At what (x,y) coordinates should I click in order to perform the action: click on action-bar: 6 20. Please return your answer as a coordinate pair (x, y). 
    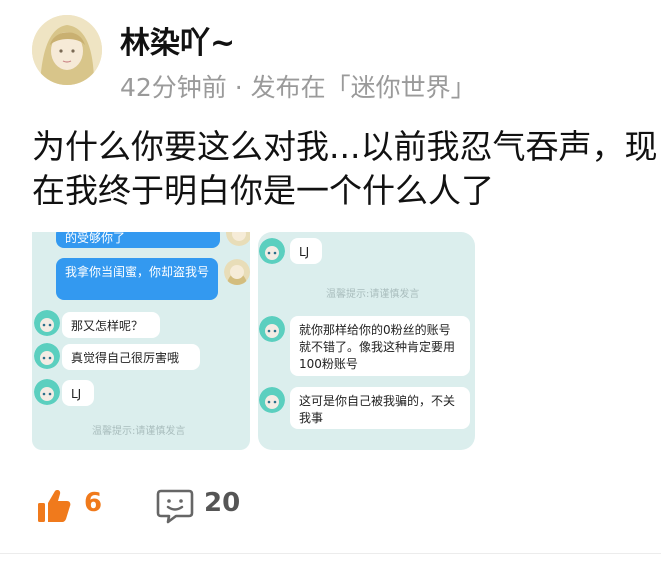
    Looking at the image, I should click on (330, 507).